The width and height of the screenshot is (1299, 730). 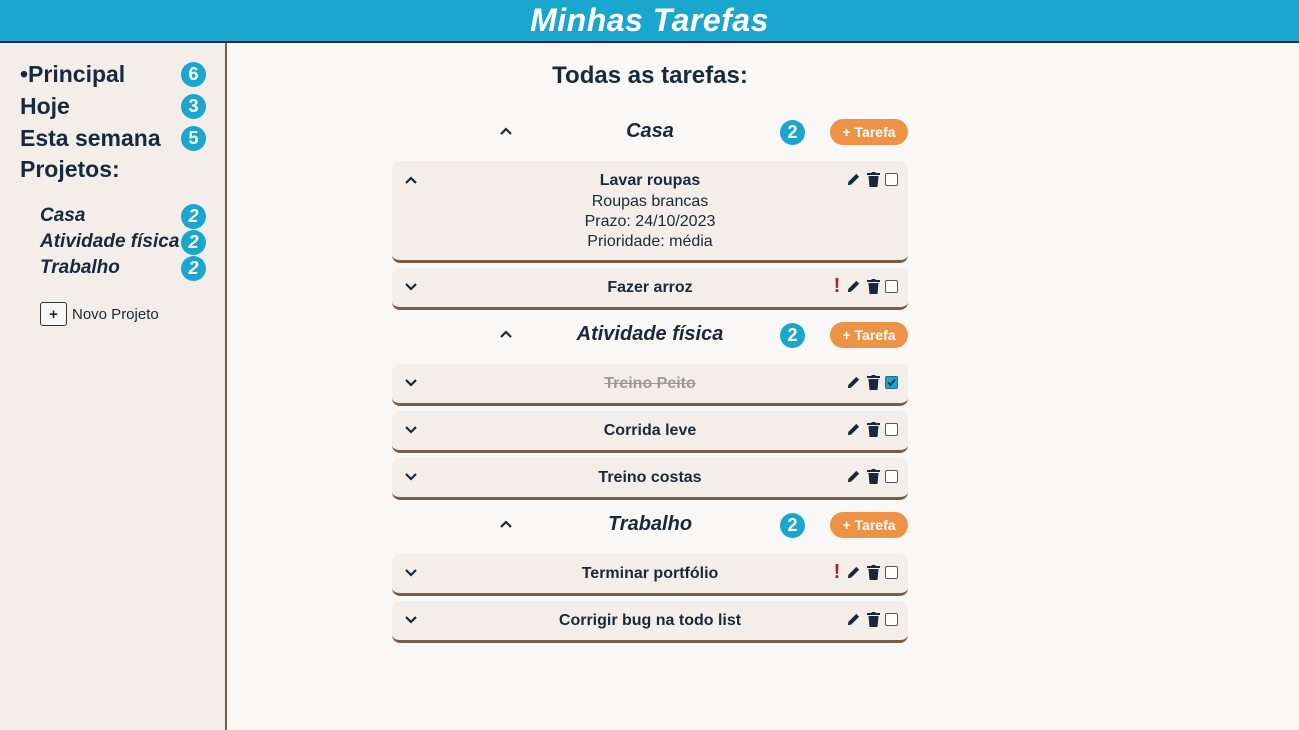 I want to click on task-card: Terminar portfólio !, so click(x=650, y=575).